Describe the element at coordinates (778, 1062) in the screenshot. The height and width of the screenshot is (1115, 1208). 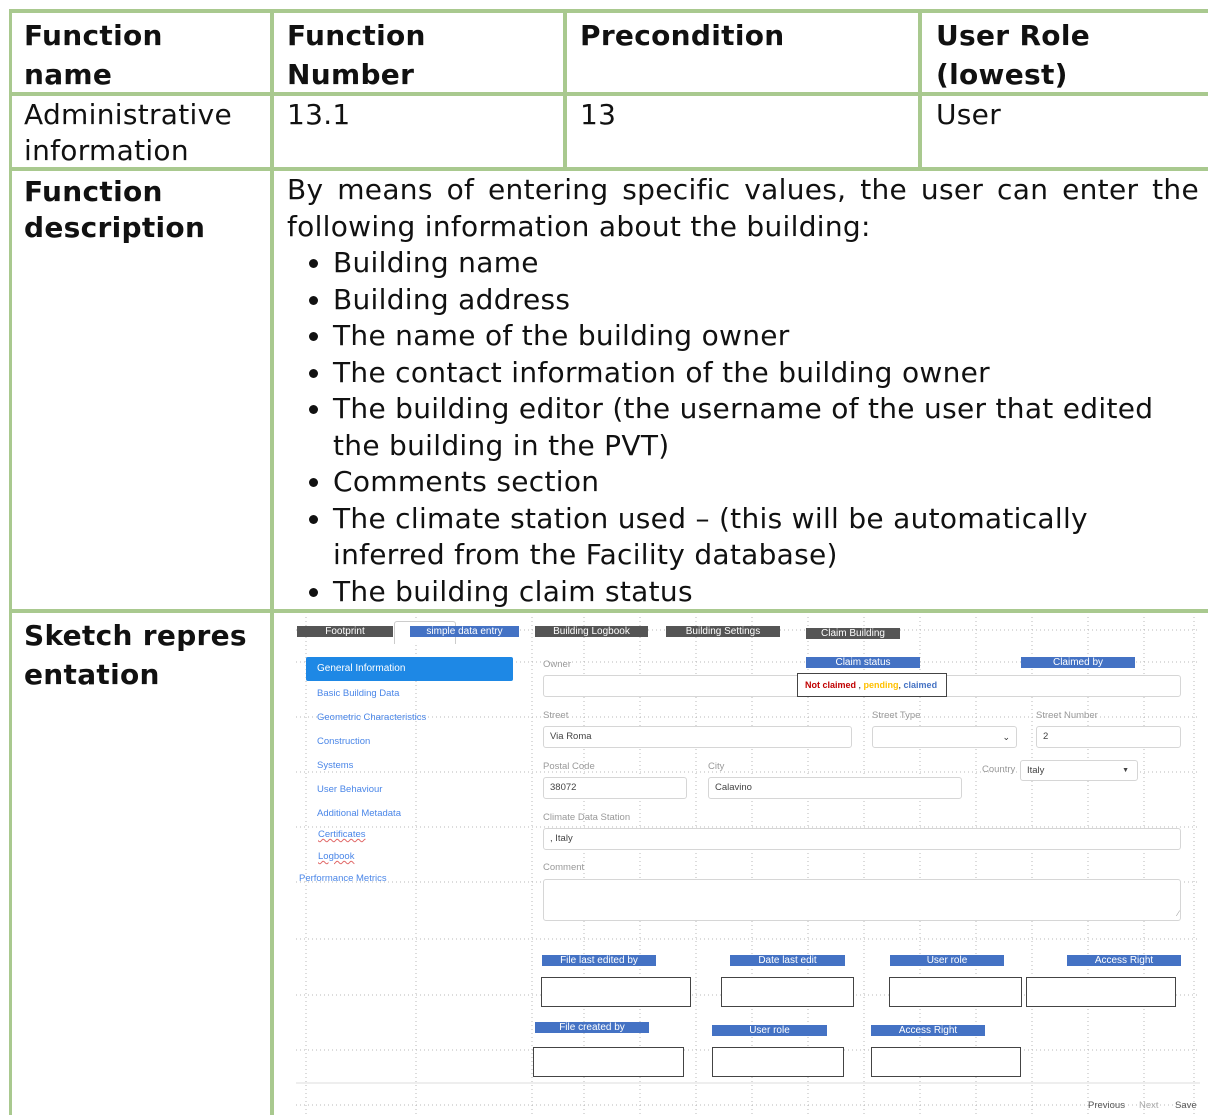
I see `user-role-2-field` at that location.